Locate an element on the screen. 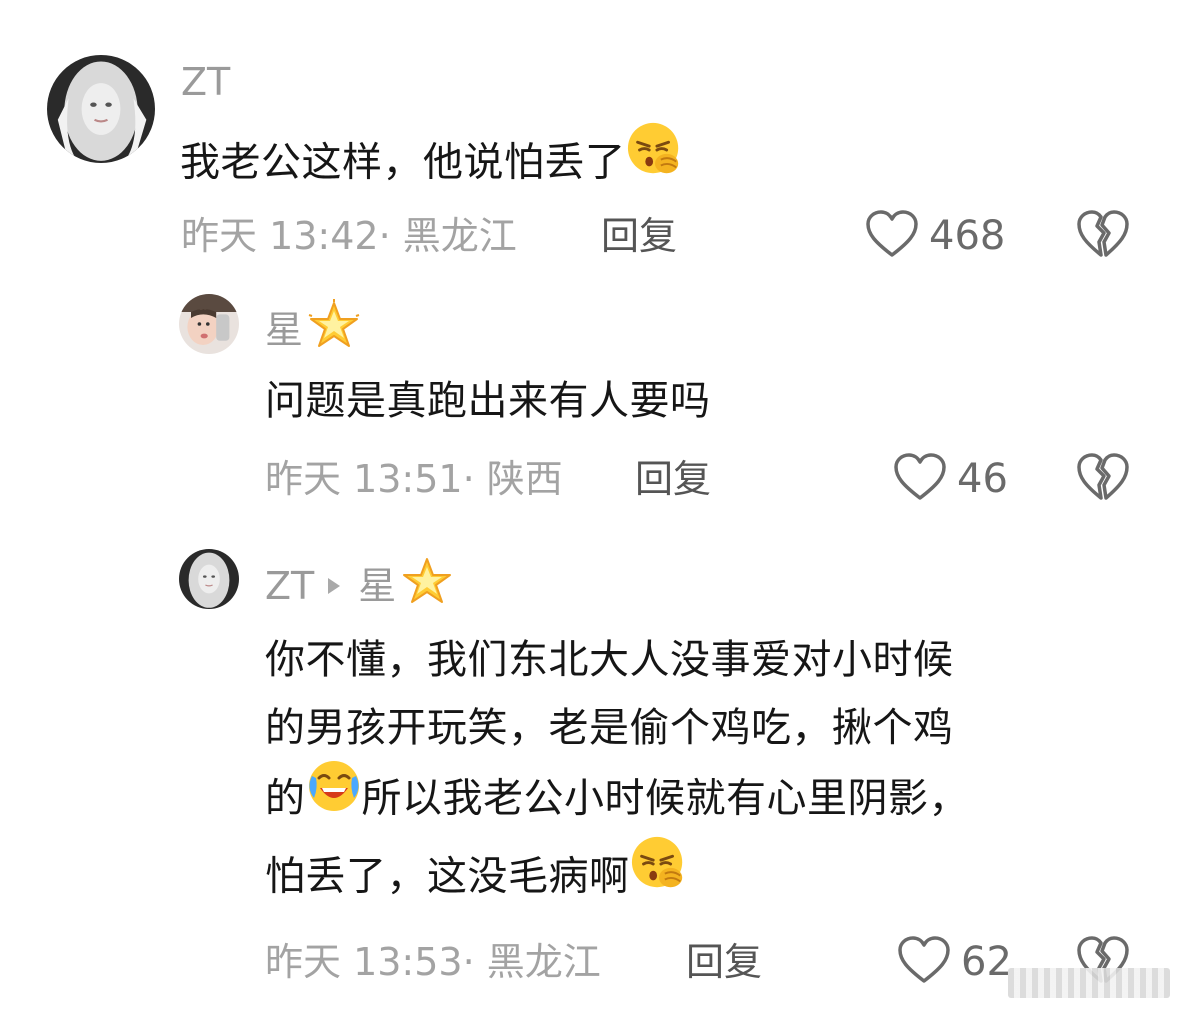 The height and width of the screenshot is (1011, 1178). crying-laughing-emoji-icon is located at coordinates (334, 796).